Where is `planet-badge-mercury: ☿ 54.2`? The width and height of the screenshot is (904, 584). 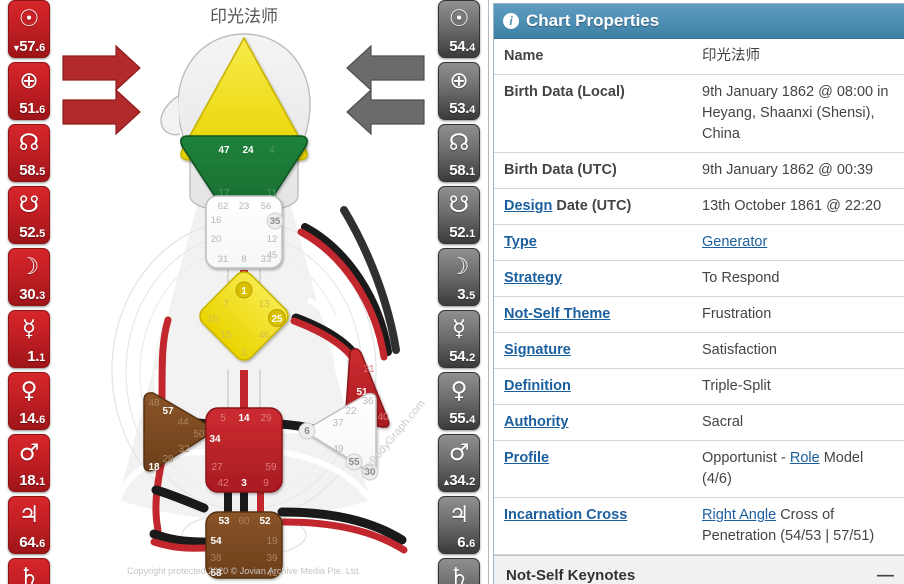
planet-badge-mercury: ☿ 54.2 is located at coordinates (459, 339).